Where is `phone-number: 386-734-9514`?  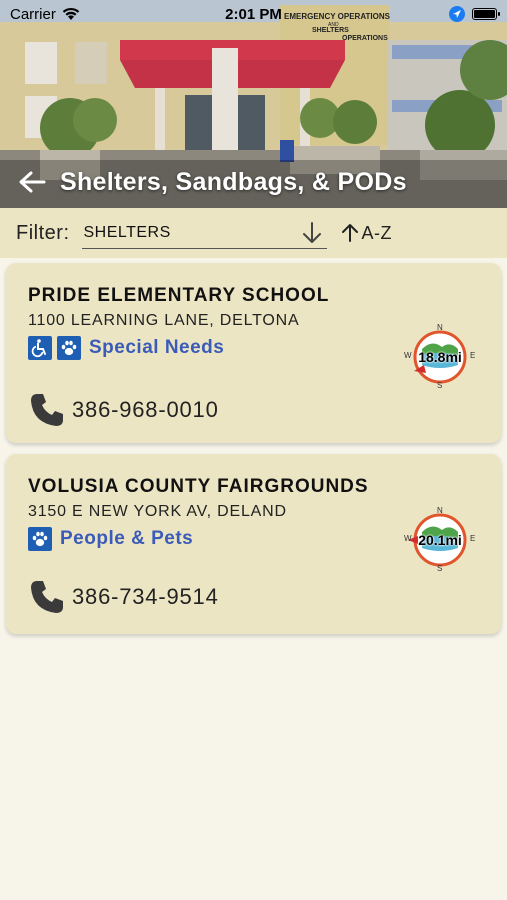
phone-number: 386-734-9514 is located at coordinates (145, 596).